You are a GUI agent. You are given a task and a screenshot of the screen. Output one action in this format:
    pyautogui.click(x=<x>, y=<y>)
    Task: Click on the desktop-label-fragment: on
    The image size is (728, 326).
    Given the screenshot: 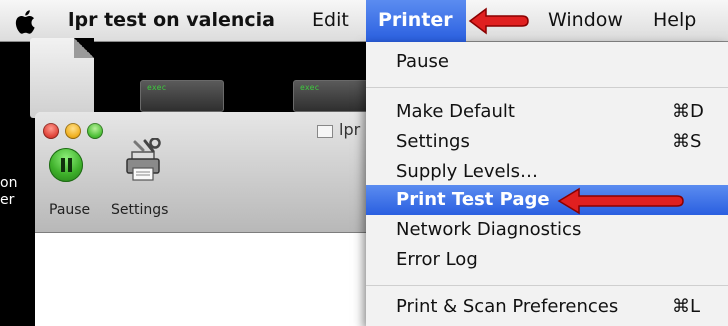 What is the action you would take?
    pyautogui.click(x=9, y=183)
    